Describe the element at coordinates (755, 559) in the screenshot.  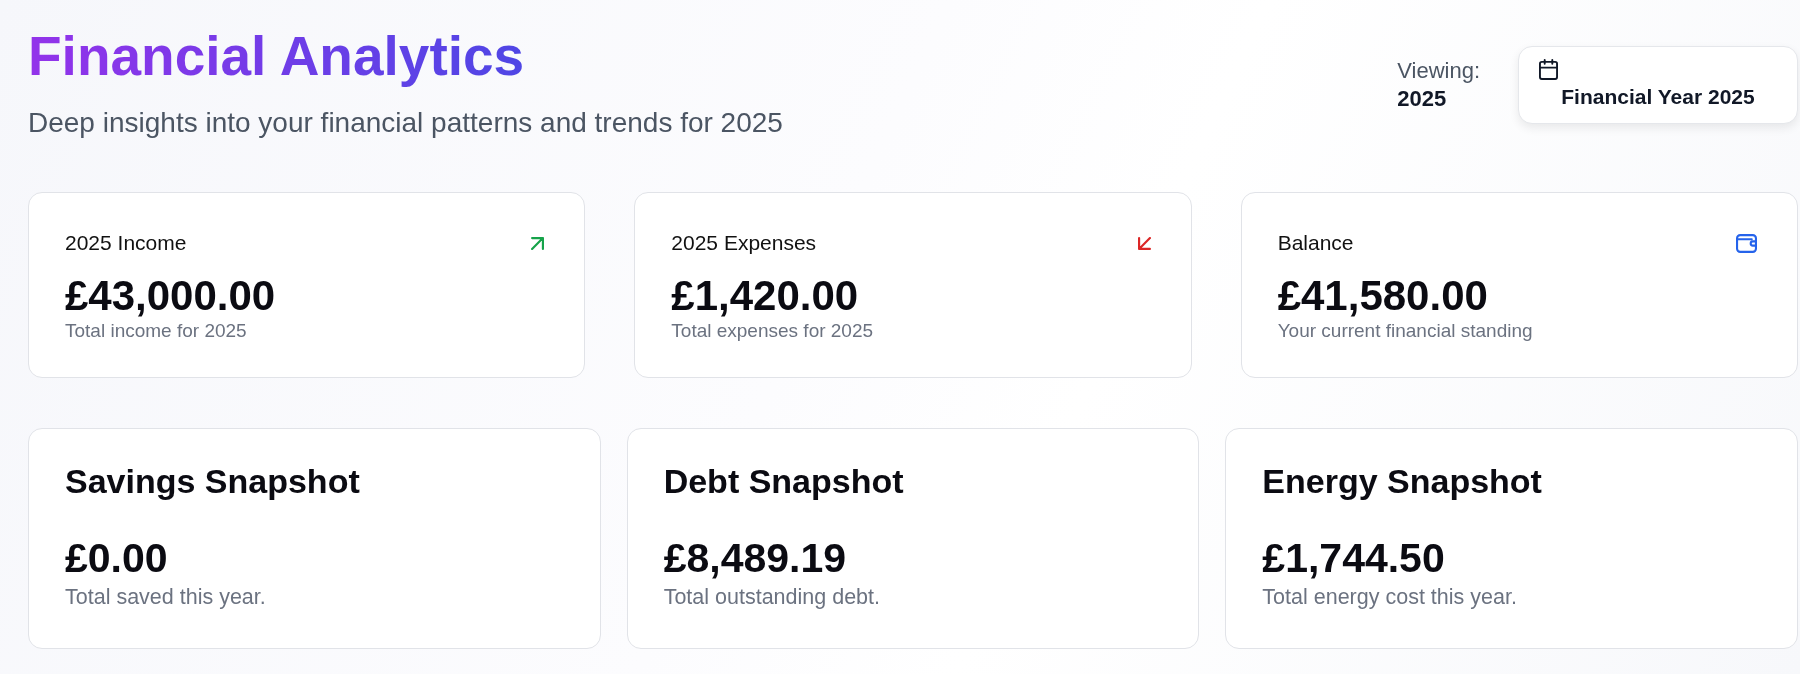
I see `snapshot-amount: £8,489.19` at that location.